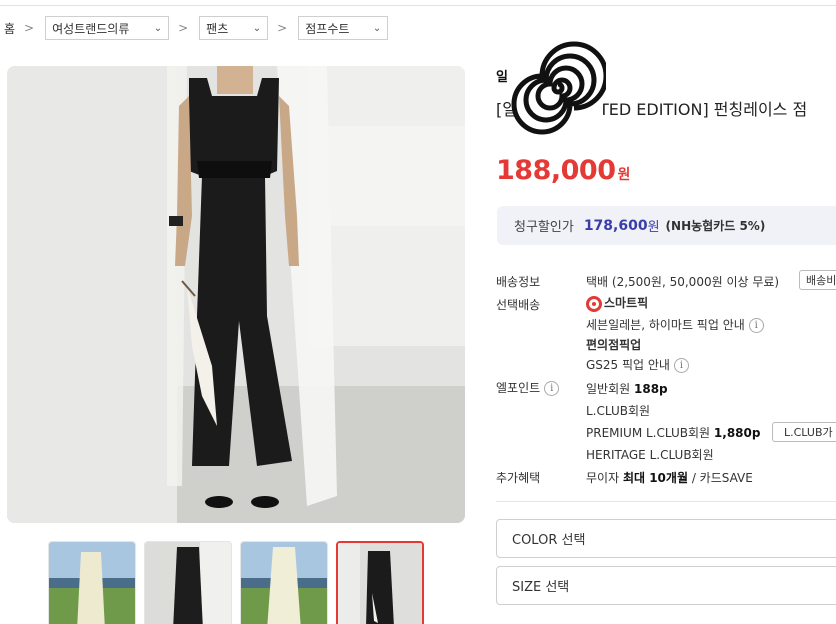 This screenshot has width=836, height=624. I want to click on spiral-logo-icon, so click(560, 88).